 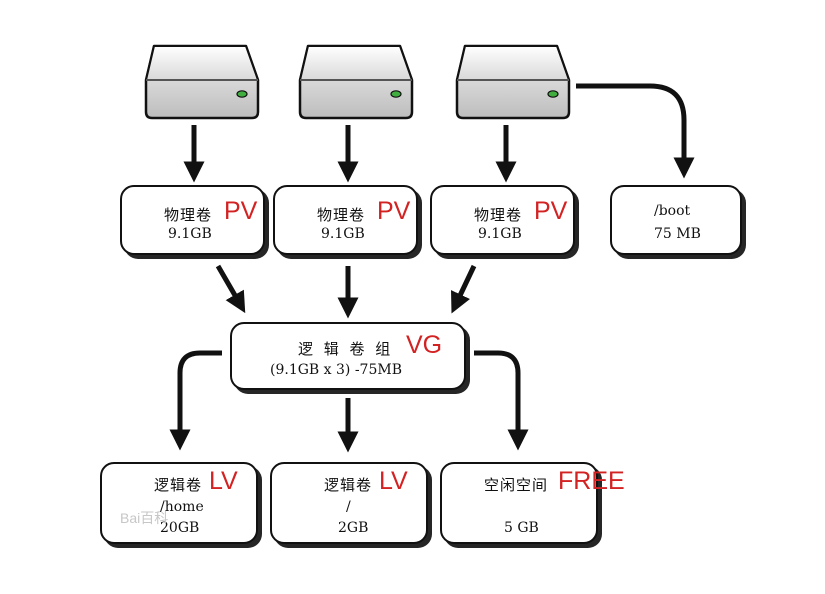 I want to click on arrow-pv1-to-vg, so click(x=230, y=289).